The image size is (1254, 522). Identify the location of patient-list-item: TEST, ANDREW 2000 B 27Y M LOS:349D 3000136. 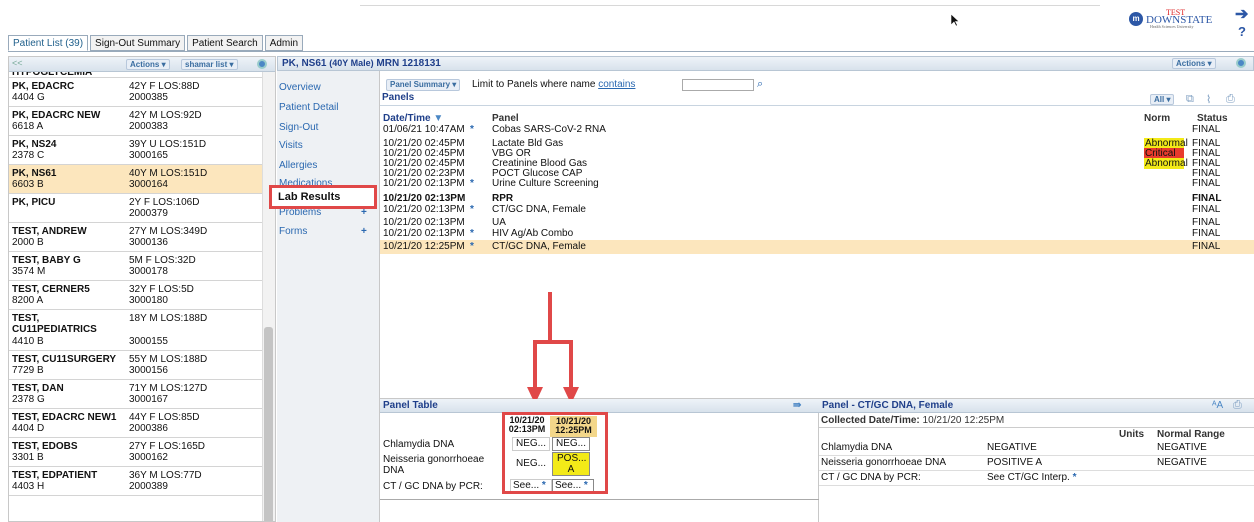
(136, 237).